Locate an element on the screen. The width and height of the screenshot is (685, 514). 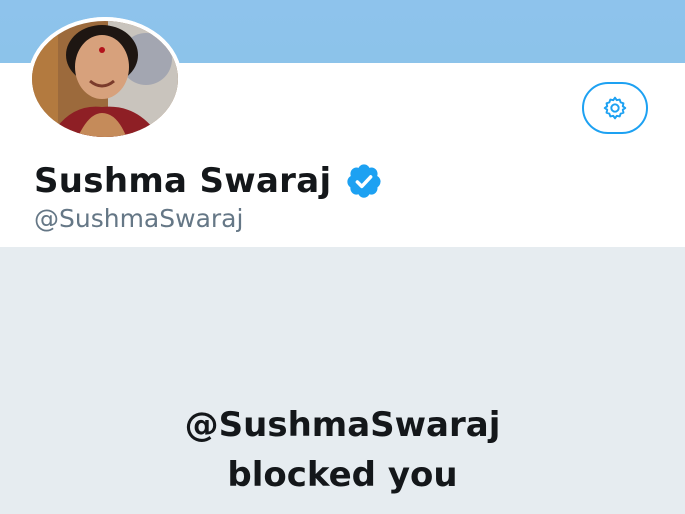
display-name-row: Sushma Swaraj is located at coordinates (208, 181).